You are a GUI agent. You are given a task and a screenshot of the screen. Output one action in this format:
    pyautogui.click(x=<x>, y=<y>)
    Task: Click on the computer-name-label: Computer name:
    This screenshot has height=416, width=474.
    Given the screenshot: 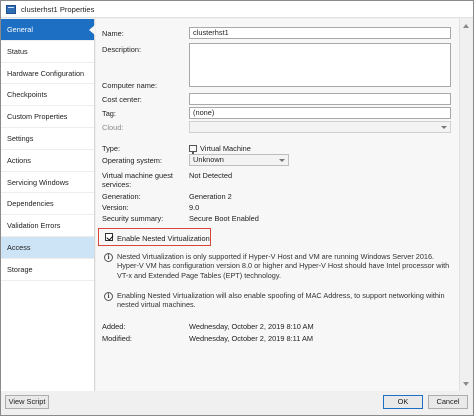 What is the action you would take?
    pyautogui.click(x=130, y=85)
    